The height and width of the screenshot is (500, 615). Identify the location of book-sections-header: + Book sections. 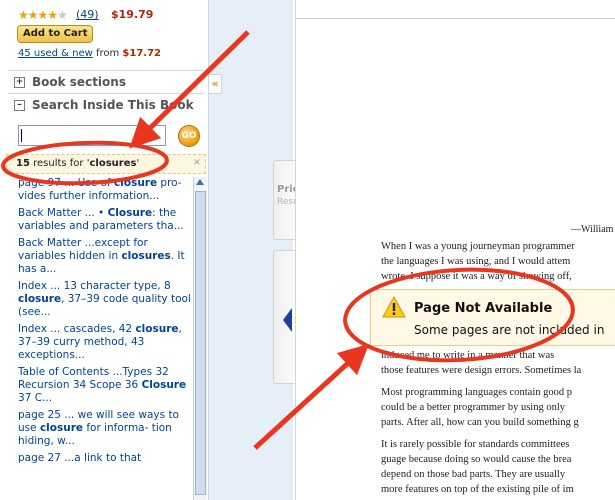
(106, 83).